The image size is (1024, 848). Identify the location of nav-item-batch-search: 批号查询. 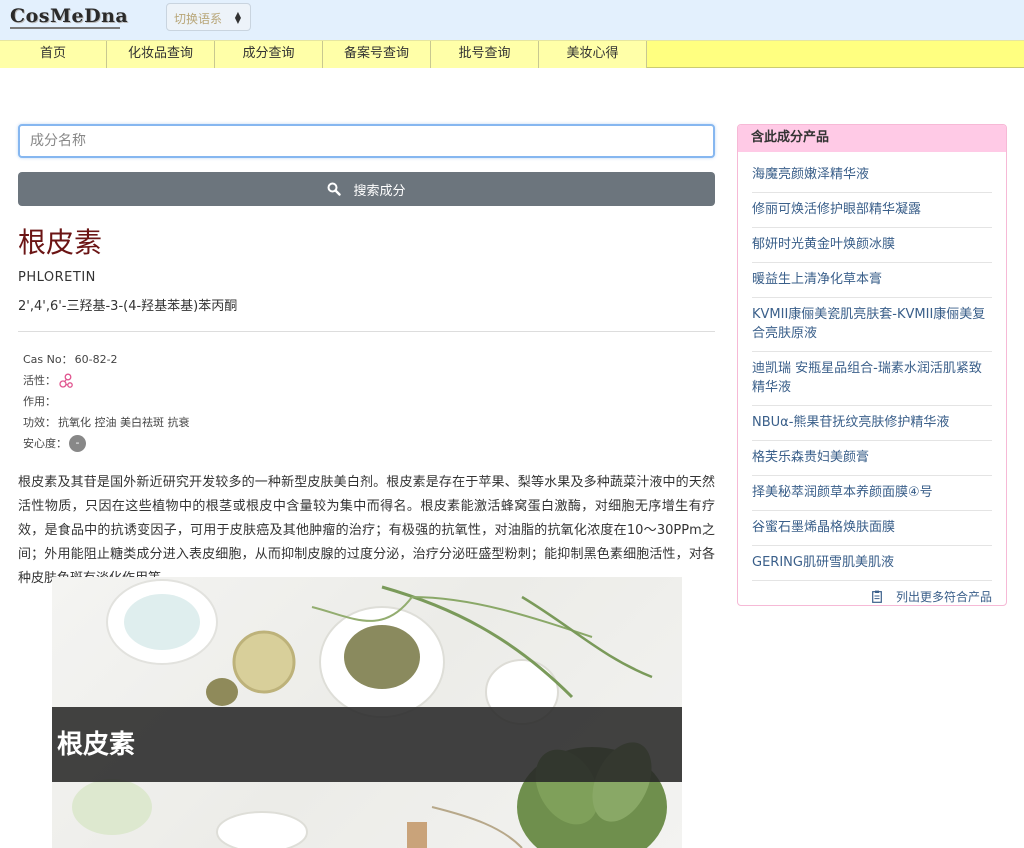
(485, 54).